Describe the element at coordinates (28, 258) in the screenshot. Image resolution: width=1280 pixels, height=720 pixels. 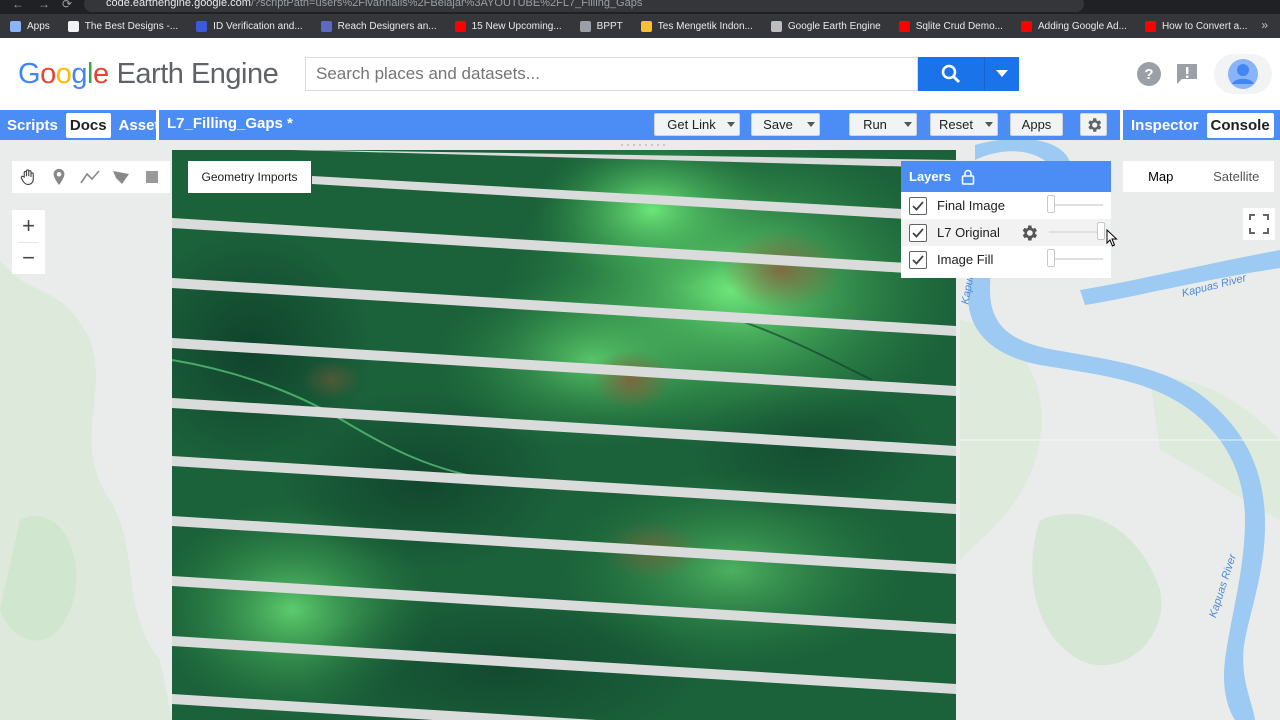
I see `zoom-out-button: −` at that location.